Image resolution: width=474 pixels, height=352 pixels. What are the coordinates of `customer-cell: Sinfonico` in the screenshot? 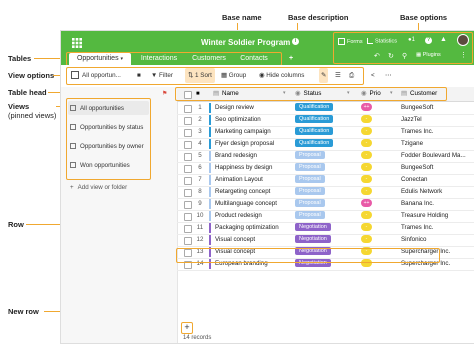 It's located at (437, 240).